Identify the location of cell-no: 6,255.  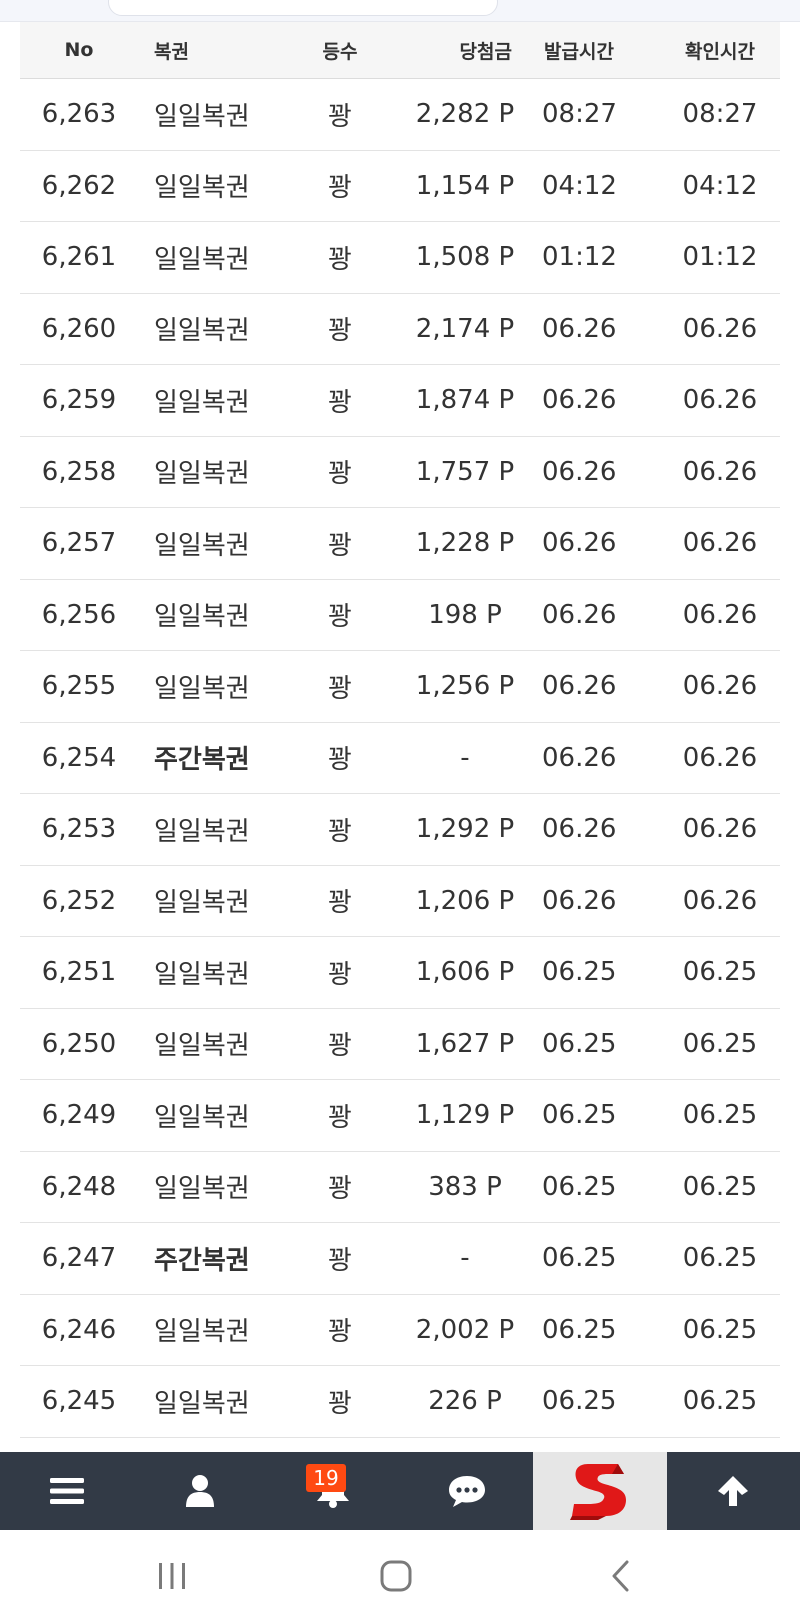
(79, 686).